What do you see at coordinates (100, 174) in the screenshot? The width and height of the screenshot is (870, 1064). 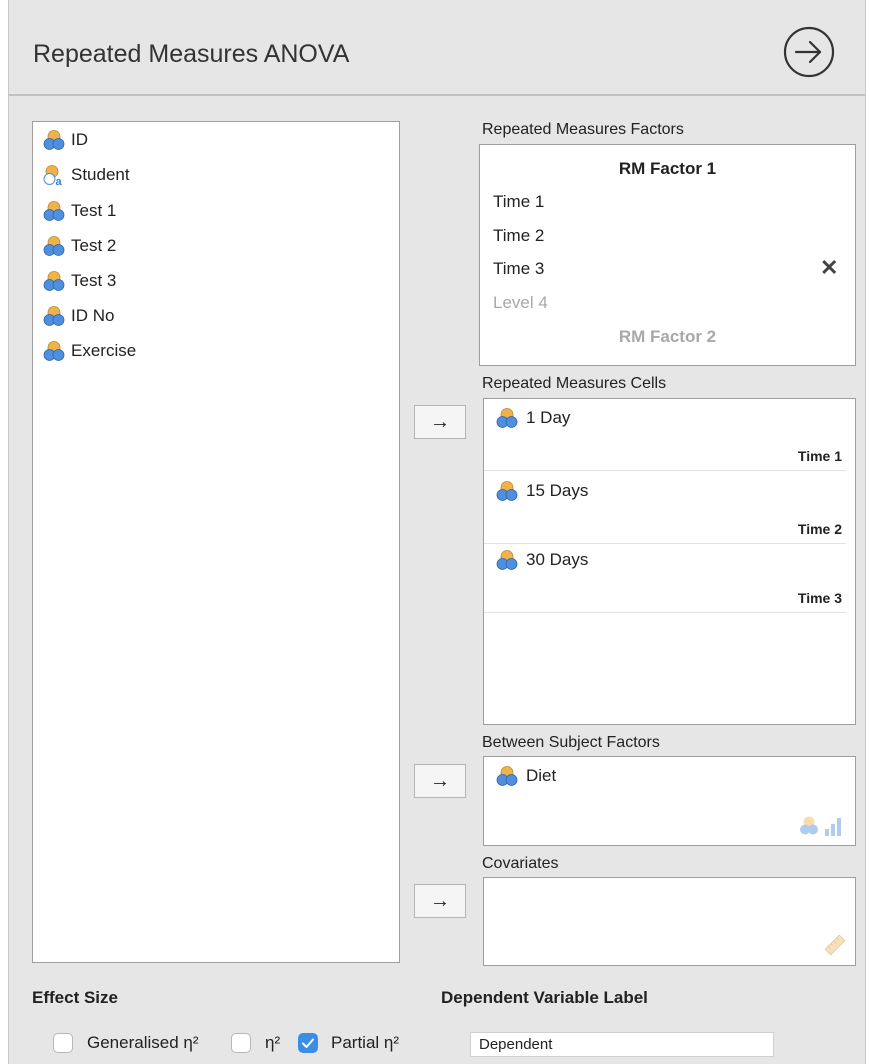 I see `variable-name: Student` at bounding box center [100, 174].